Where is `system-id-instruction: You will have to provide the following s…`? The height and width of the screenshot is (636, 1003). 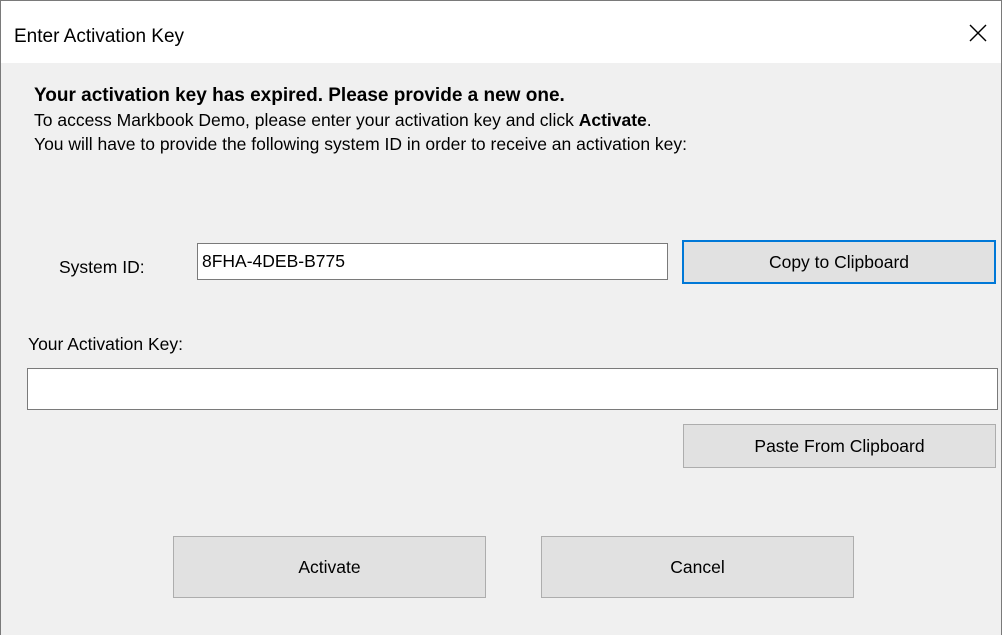
system-id-instruction: You will have to provide the following s… is located at coordinates (361, 144).